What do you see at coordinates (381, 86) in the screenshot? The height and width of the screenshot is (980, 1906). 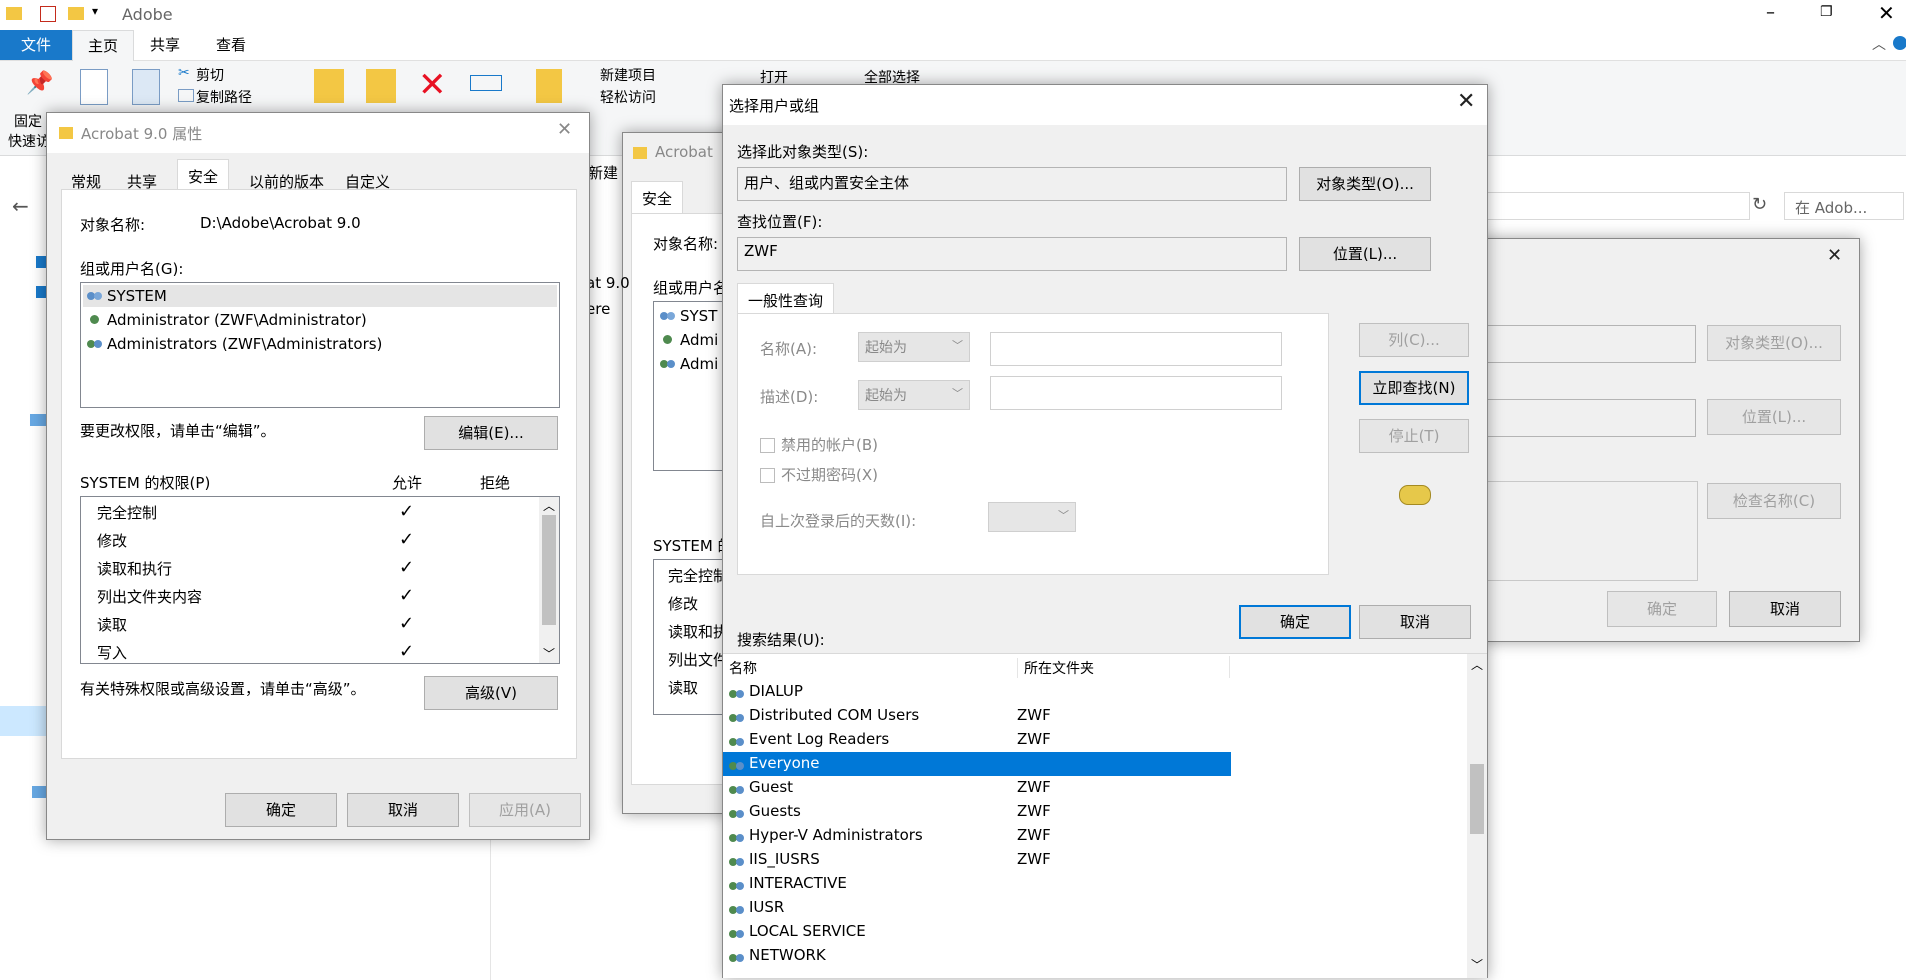 I see `copy-to-icon` at bounding box center [381, 86].